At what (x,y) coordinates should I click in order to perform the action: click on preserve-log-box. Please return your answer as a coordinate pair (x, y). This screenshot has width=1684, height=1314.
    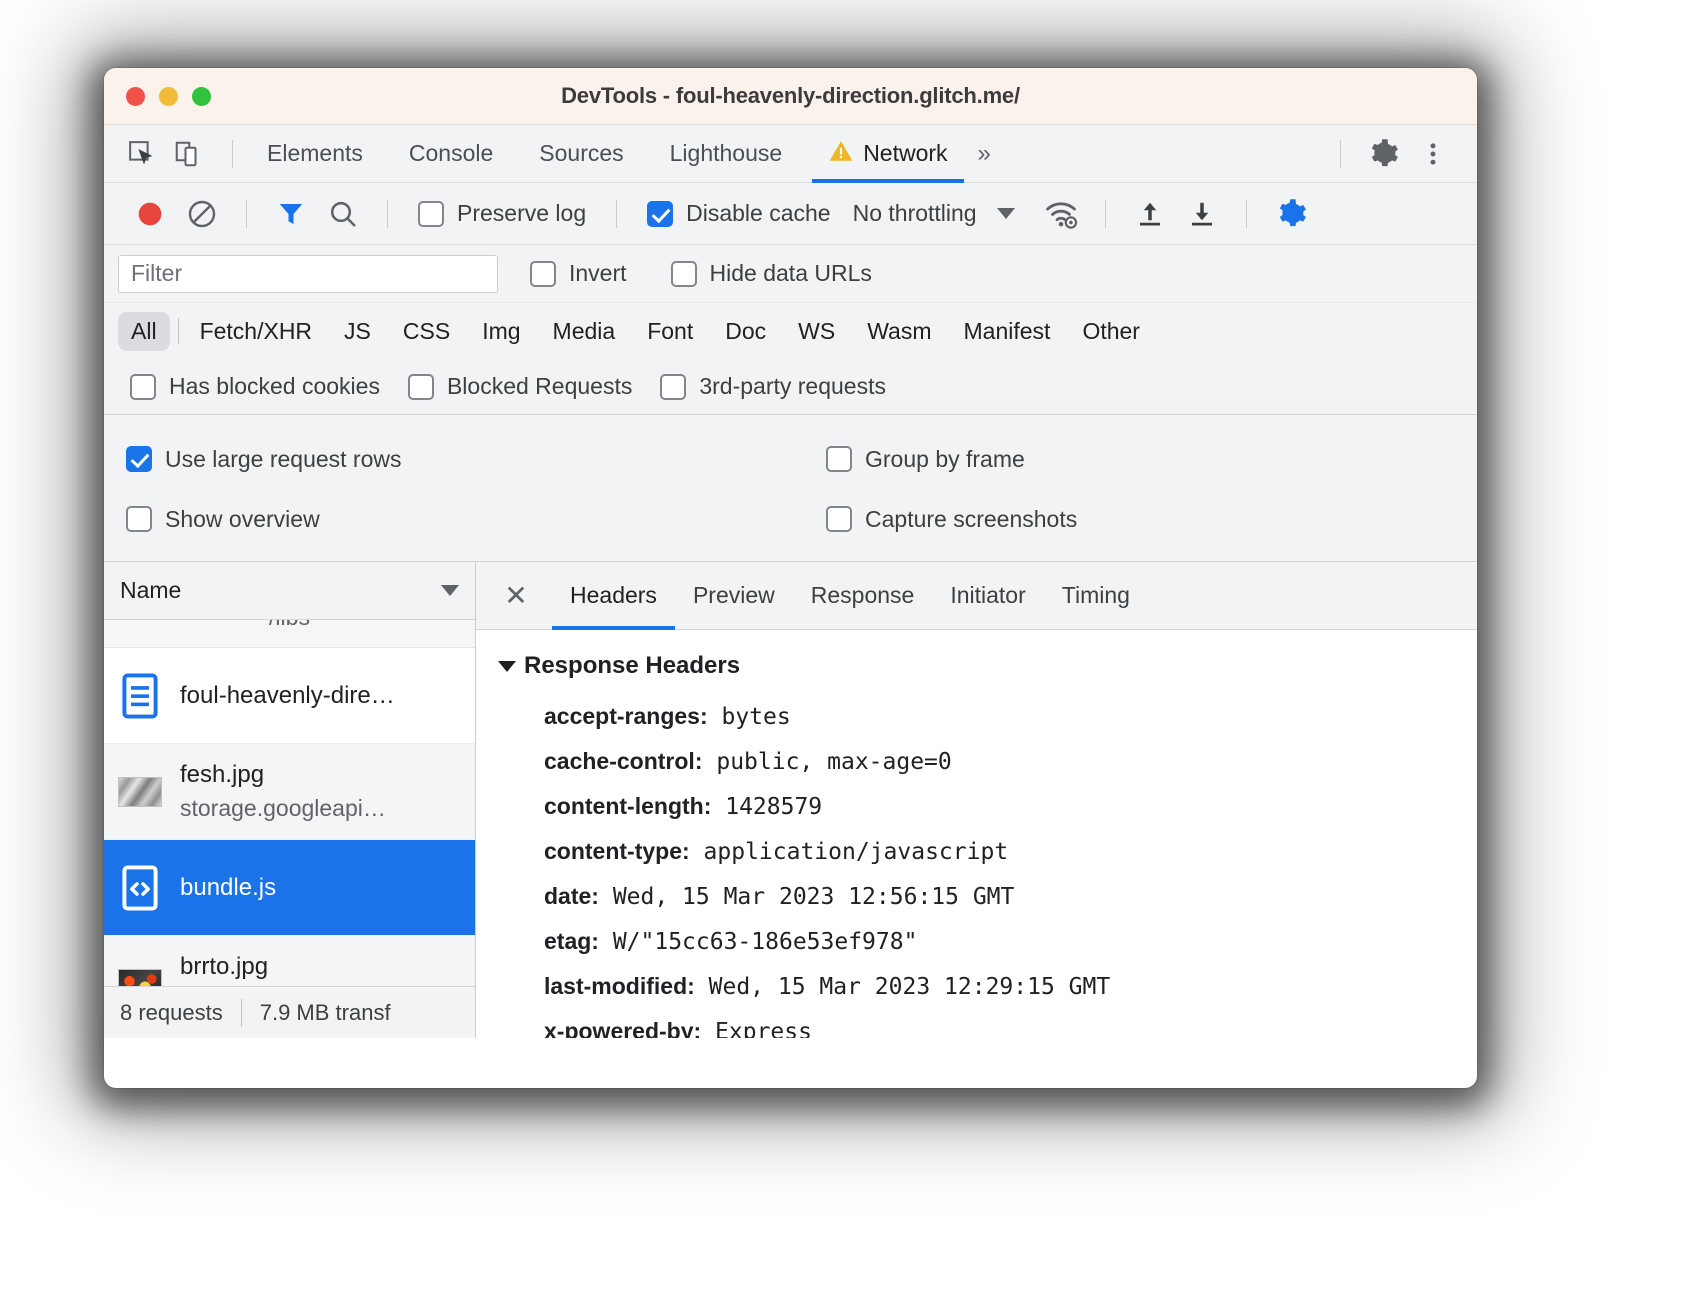
    Looking at the image, I should click on (431, 213).